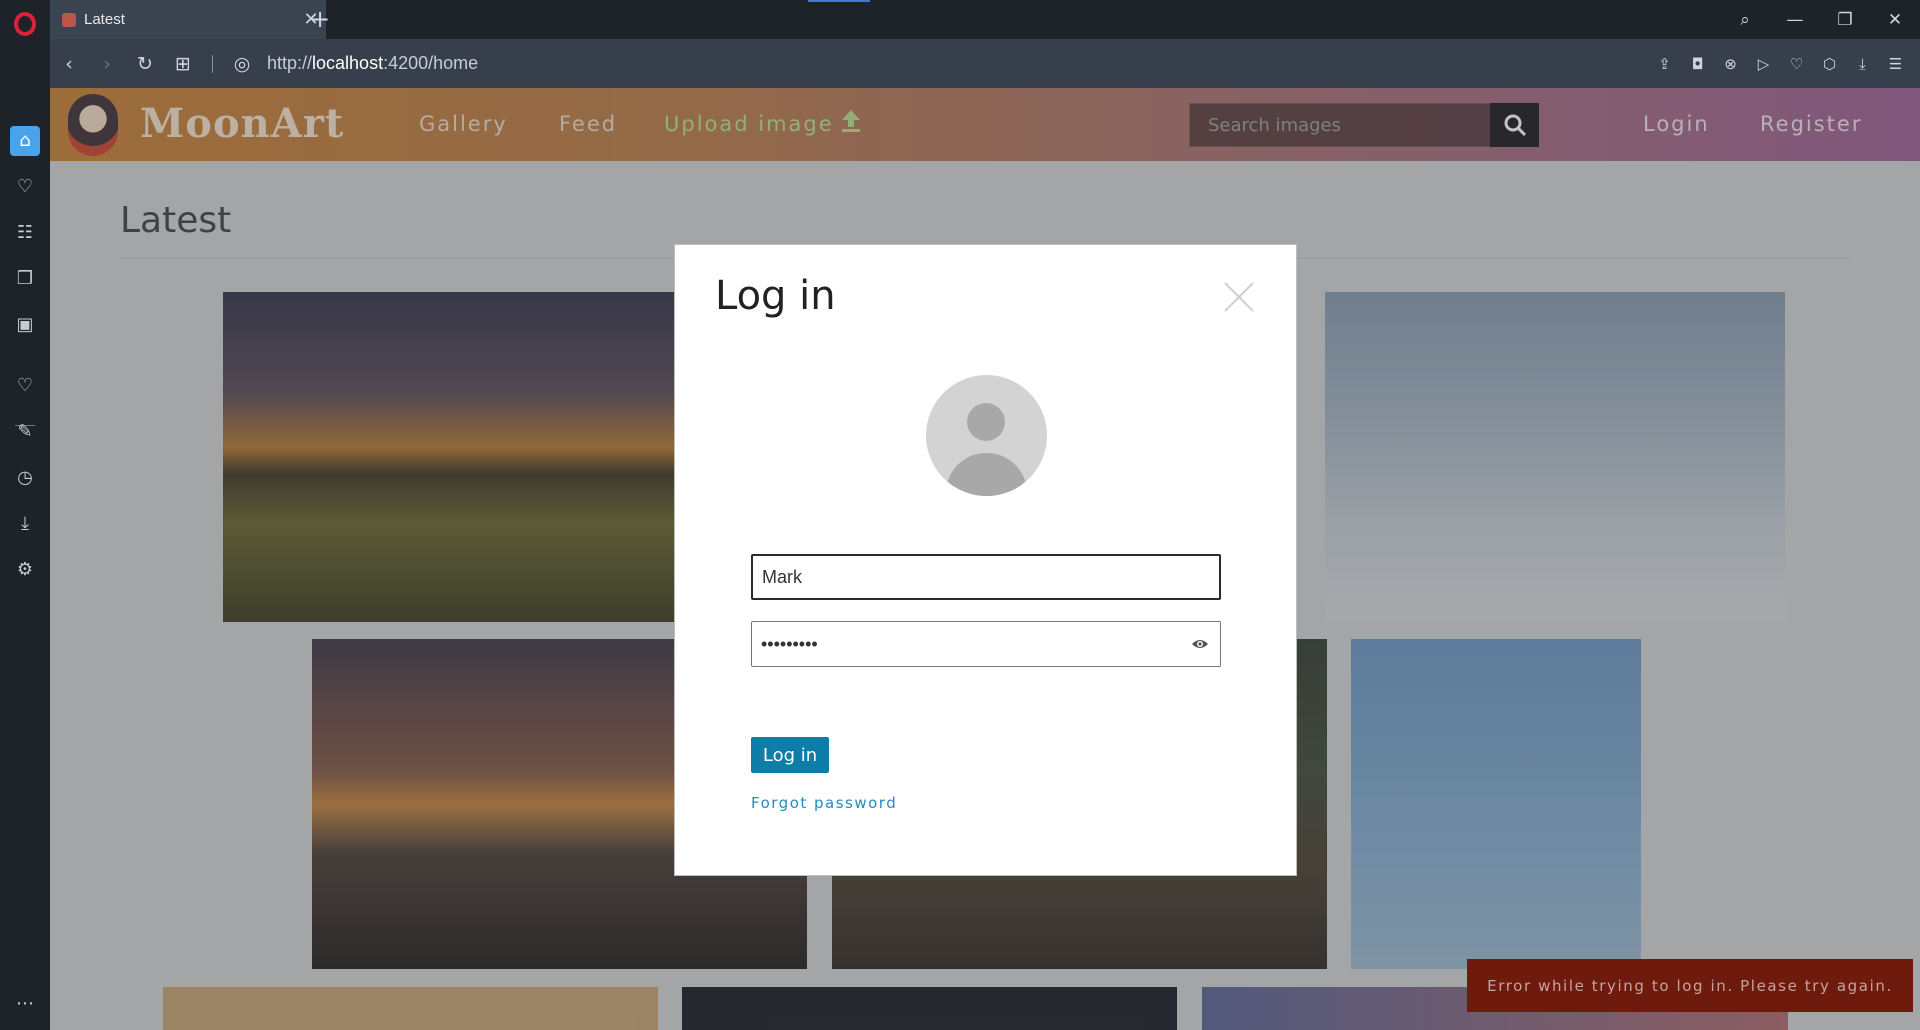  I want to click on globe-icon: ◎, so click(242, 63).